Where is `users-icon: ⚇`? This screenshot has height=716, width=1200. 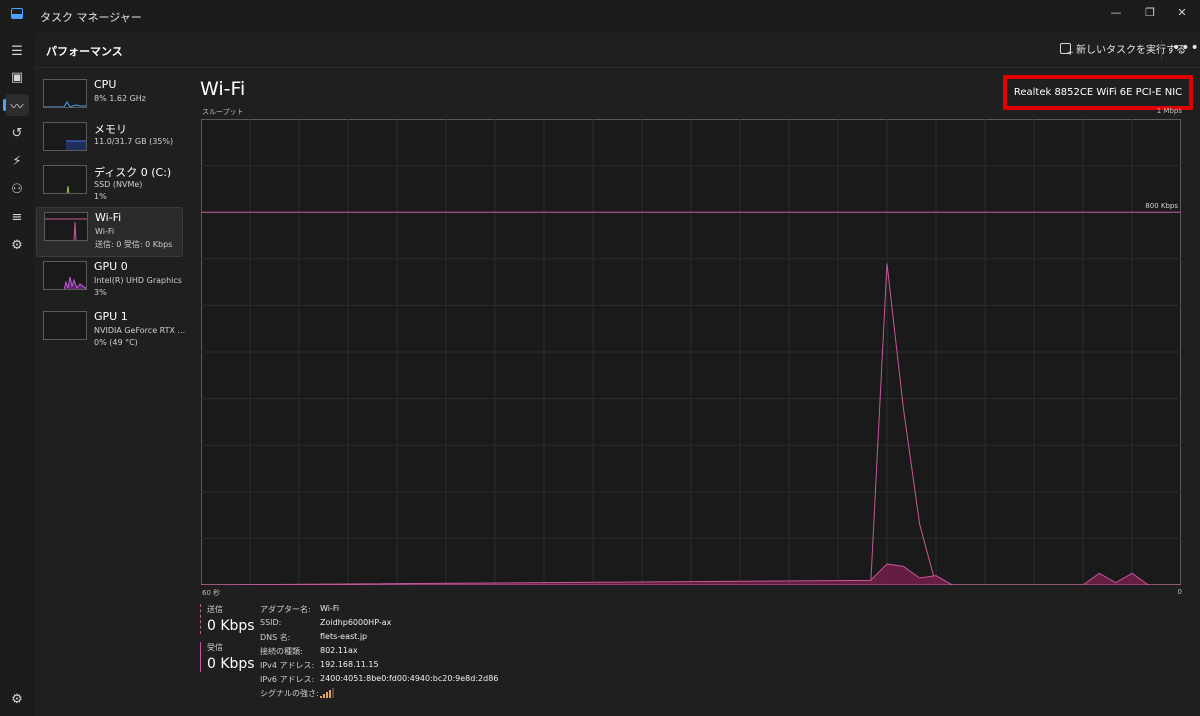 users-icon: ⚇ is located at coordinates (17, 189).